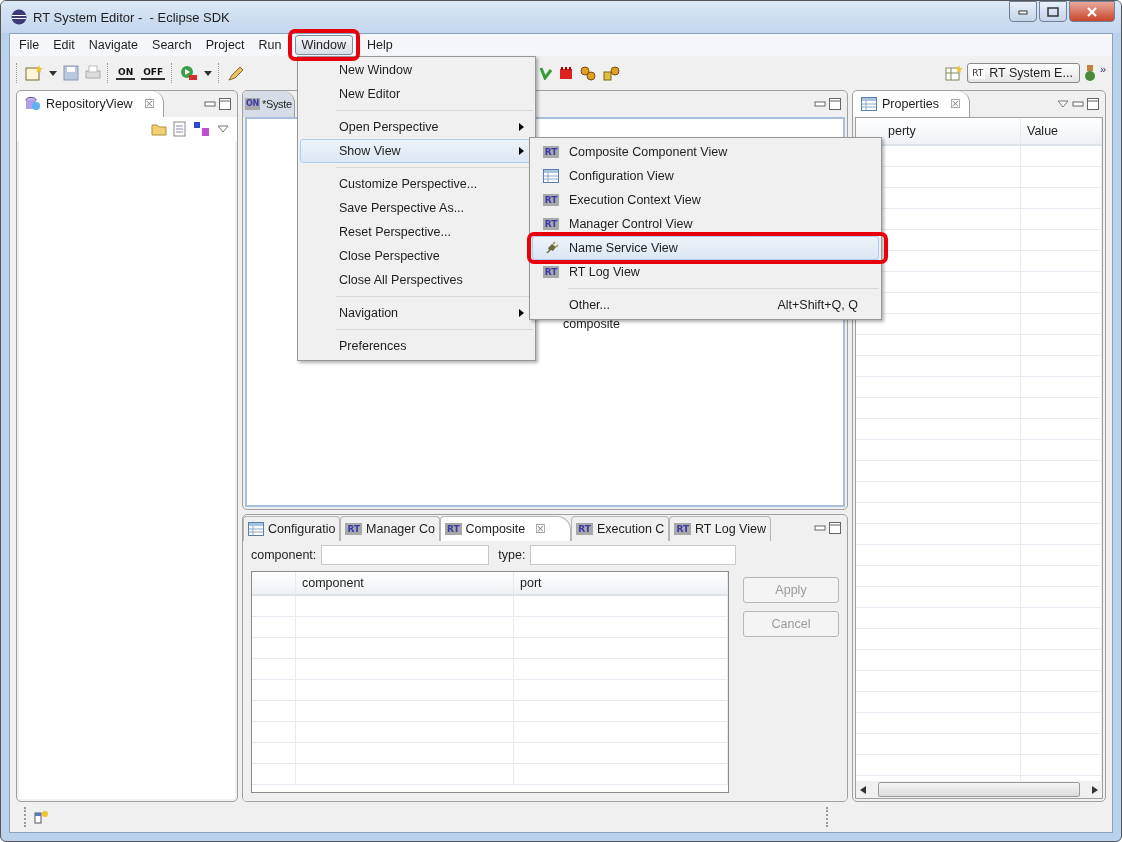 This screenshot has width=1122, height=842. I want to click on menu-item: Other... Alt+Shift+Q, Q, so click(705, 305).